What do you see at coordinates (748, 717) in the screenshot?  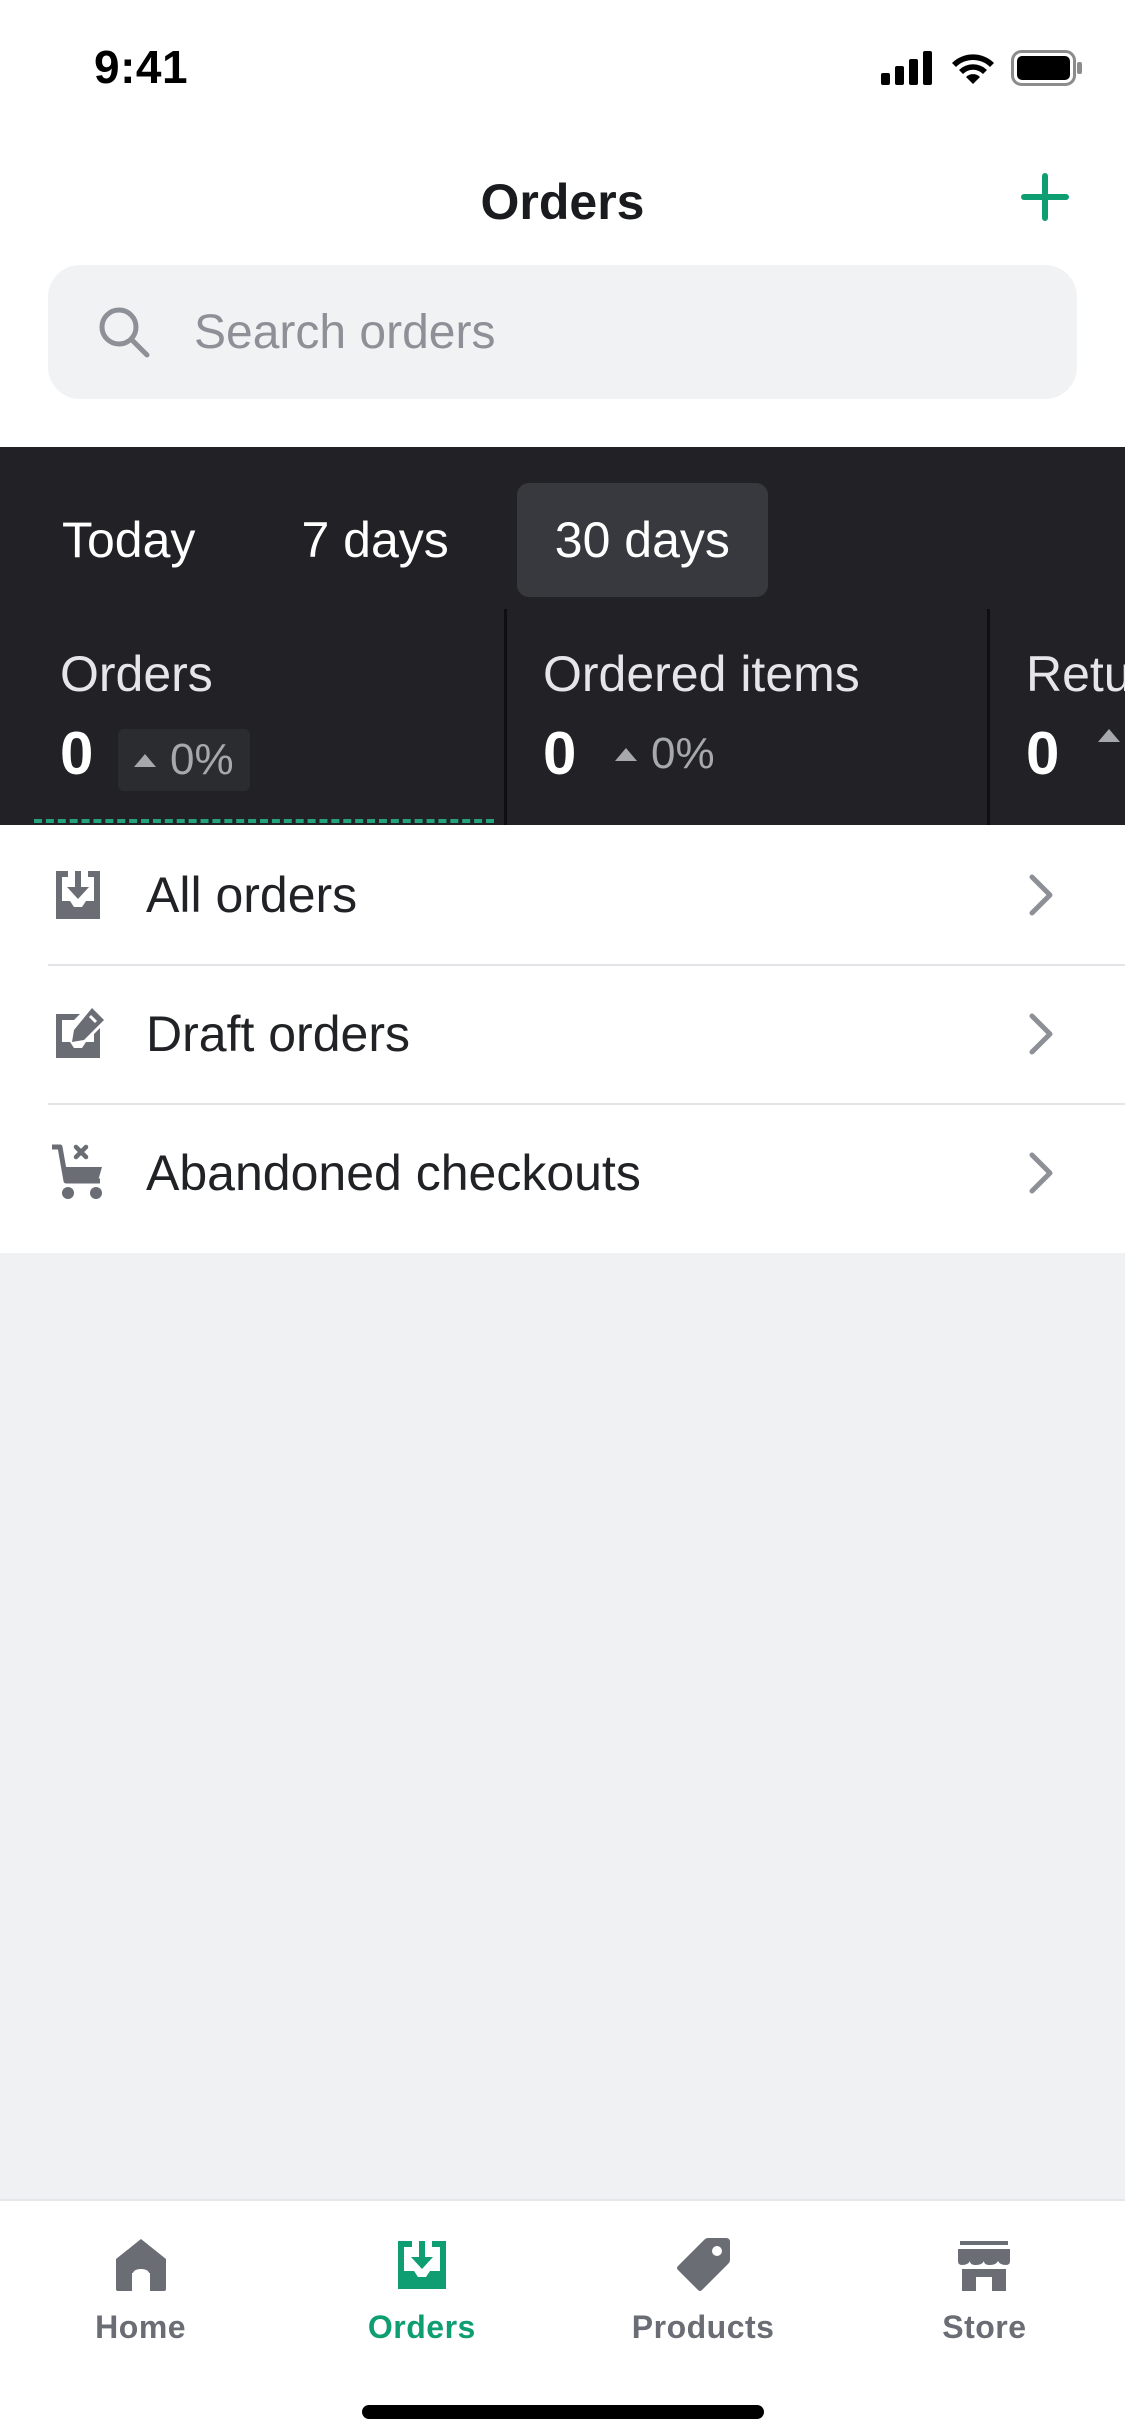 I see `metric-card-ordered-items: Ordered items 0 0%` at bounding box center [748, 717].